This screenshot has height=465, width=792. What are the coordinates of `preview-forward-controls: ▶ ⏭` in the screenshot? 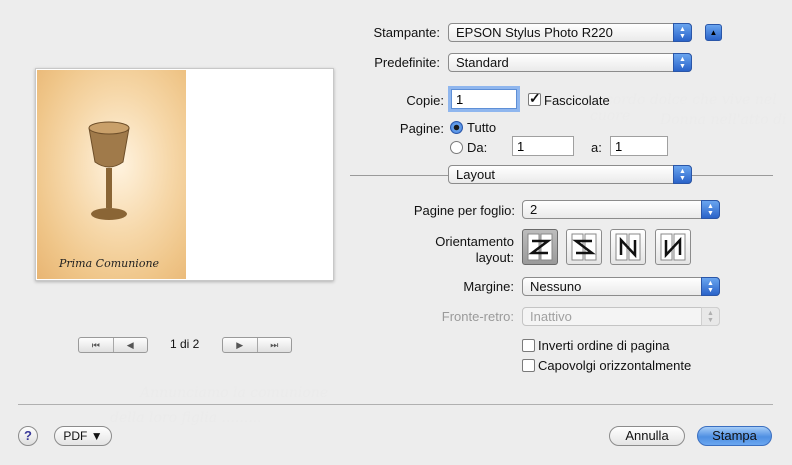 It's located at (257, 345).